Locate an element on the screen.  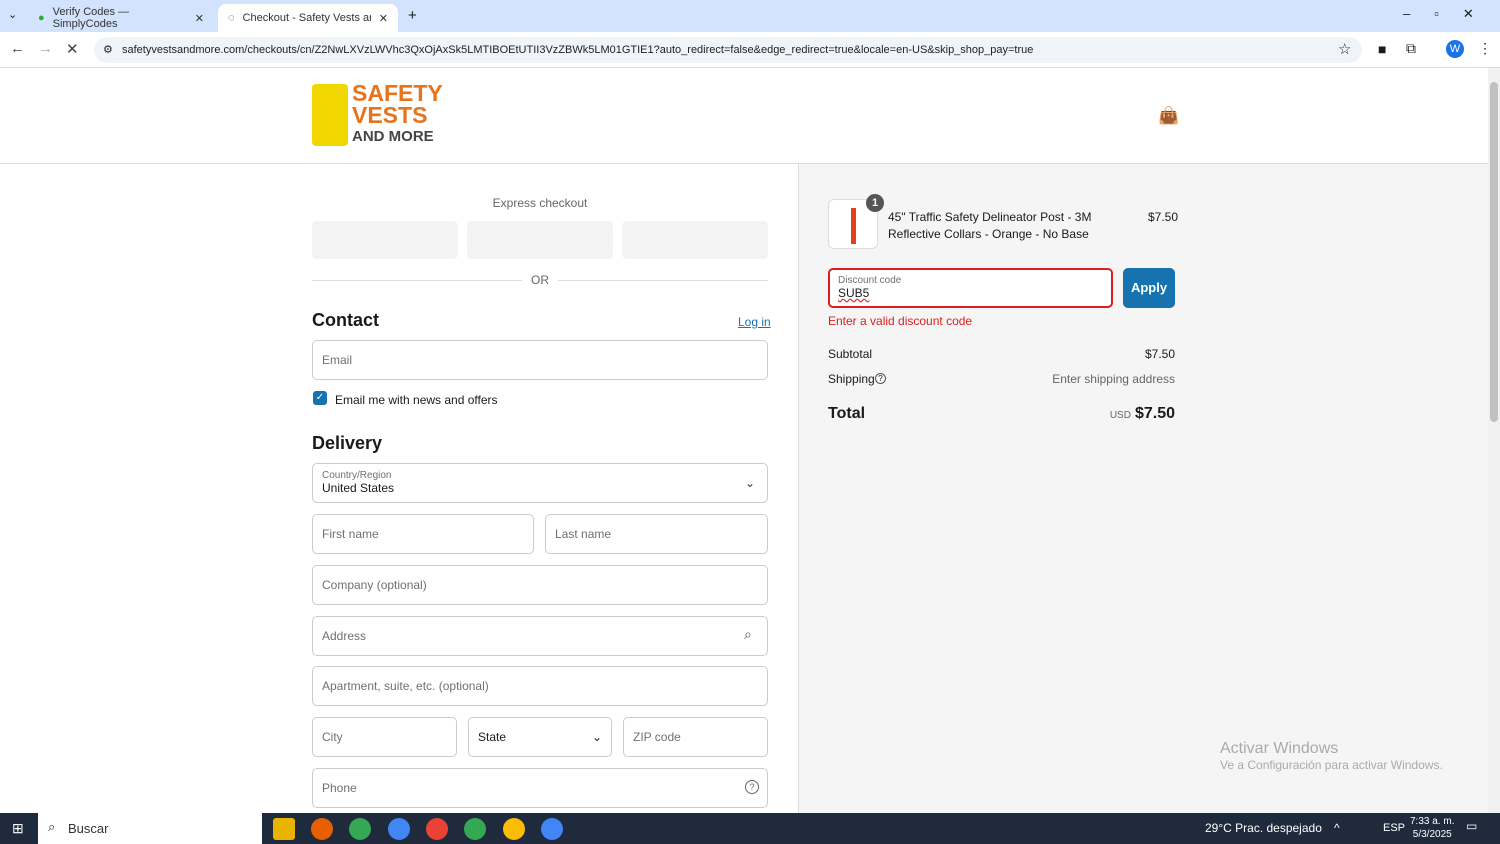
window-controls: –▫✕ is located at coordinates (1450, 14).